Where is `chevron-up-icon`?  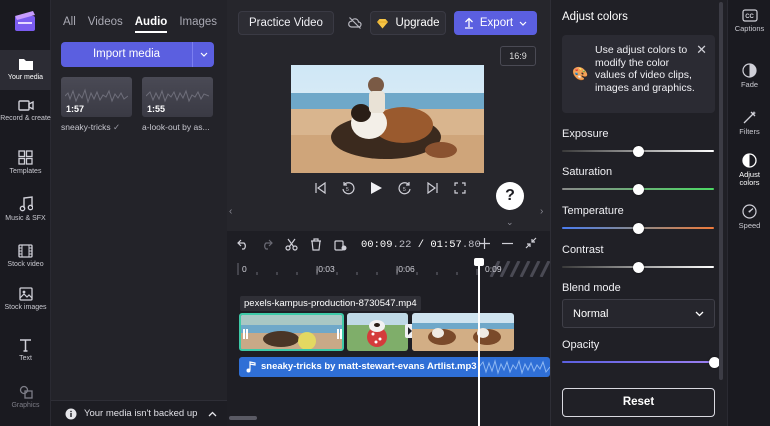 chevron-up-icon is located at coordinates (212, 413).